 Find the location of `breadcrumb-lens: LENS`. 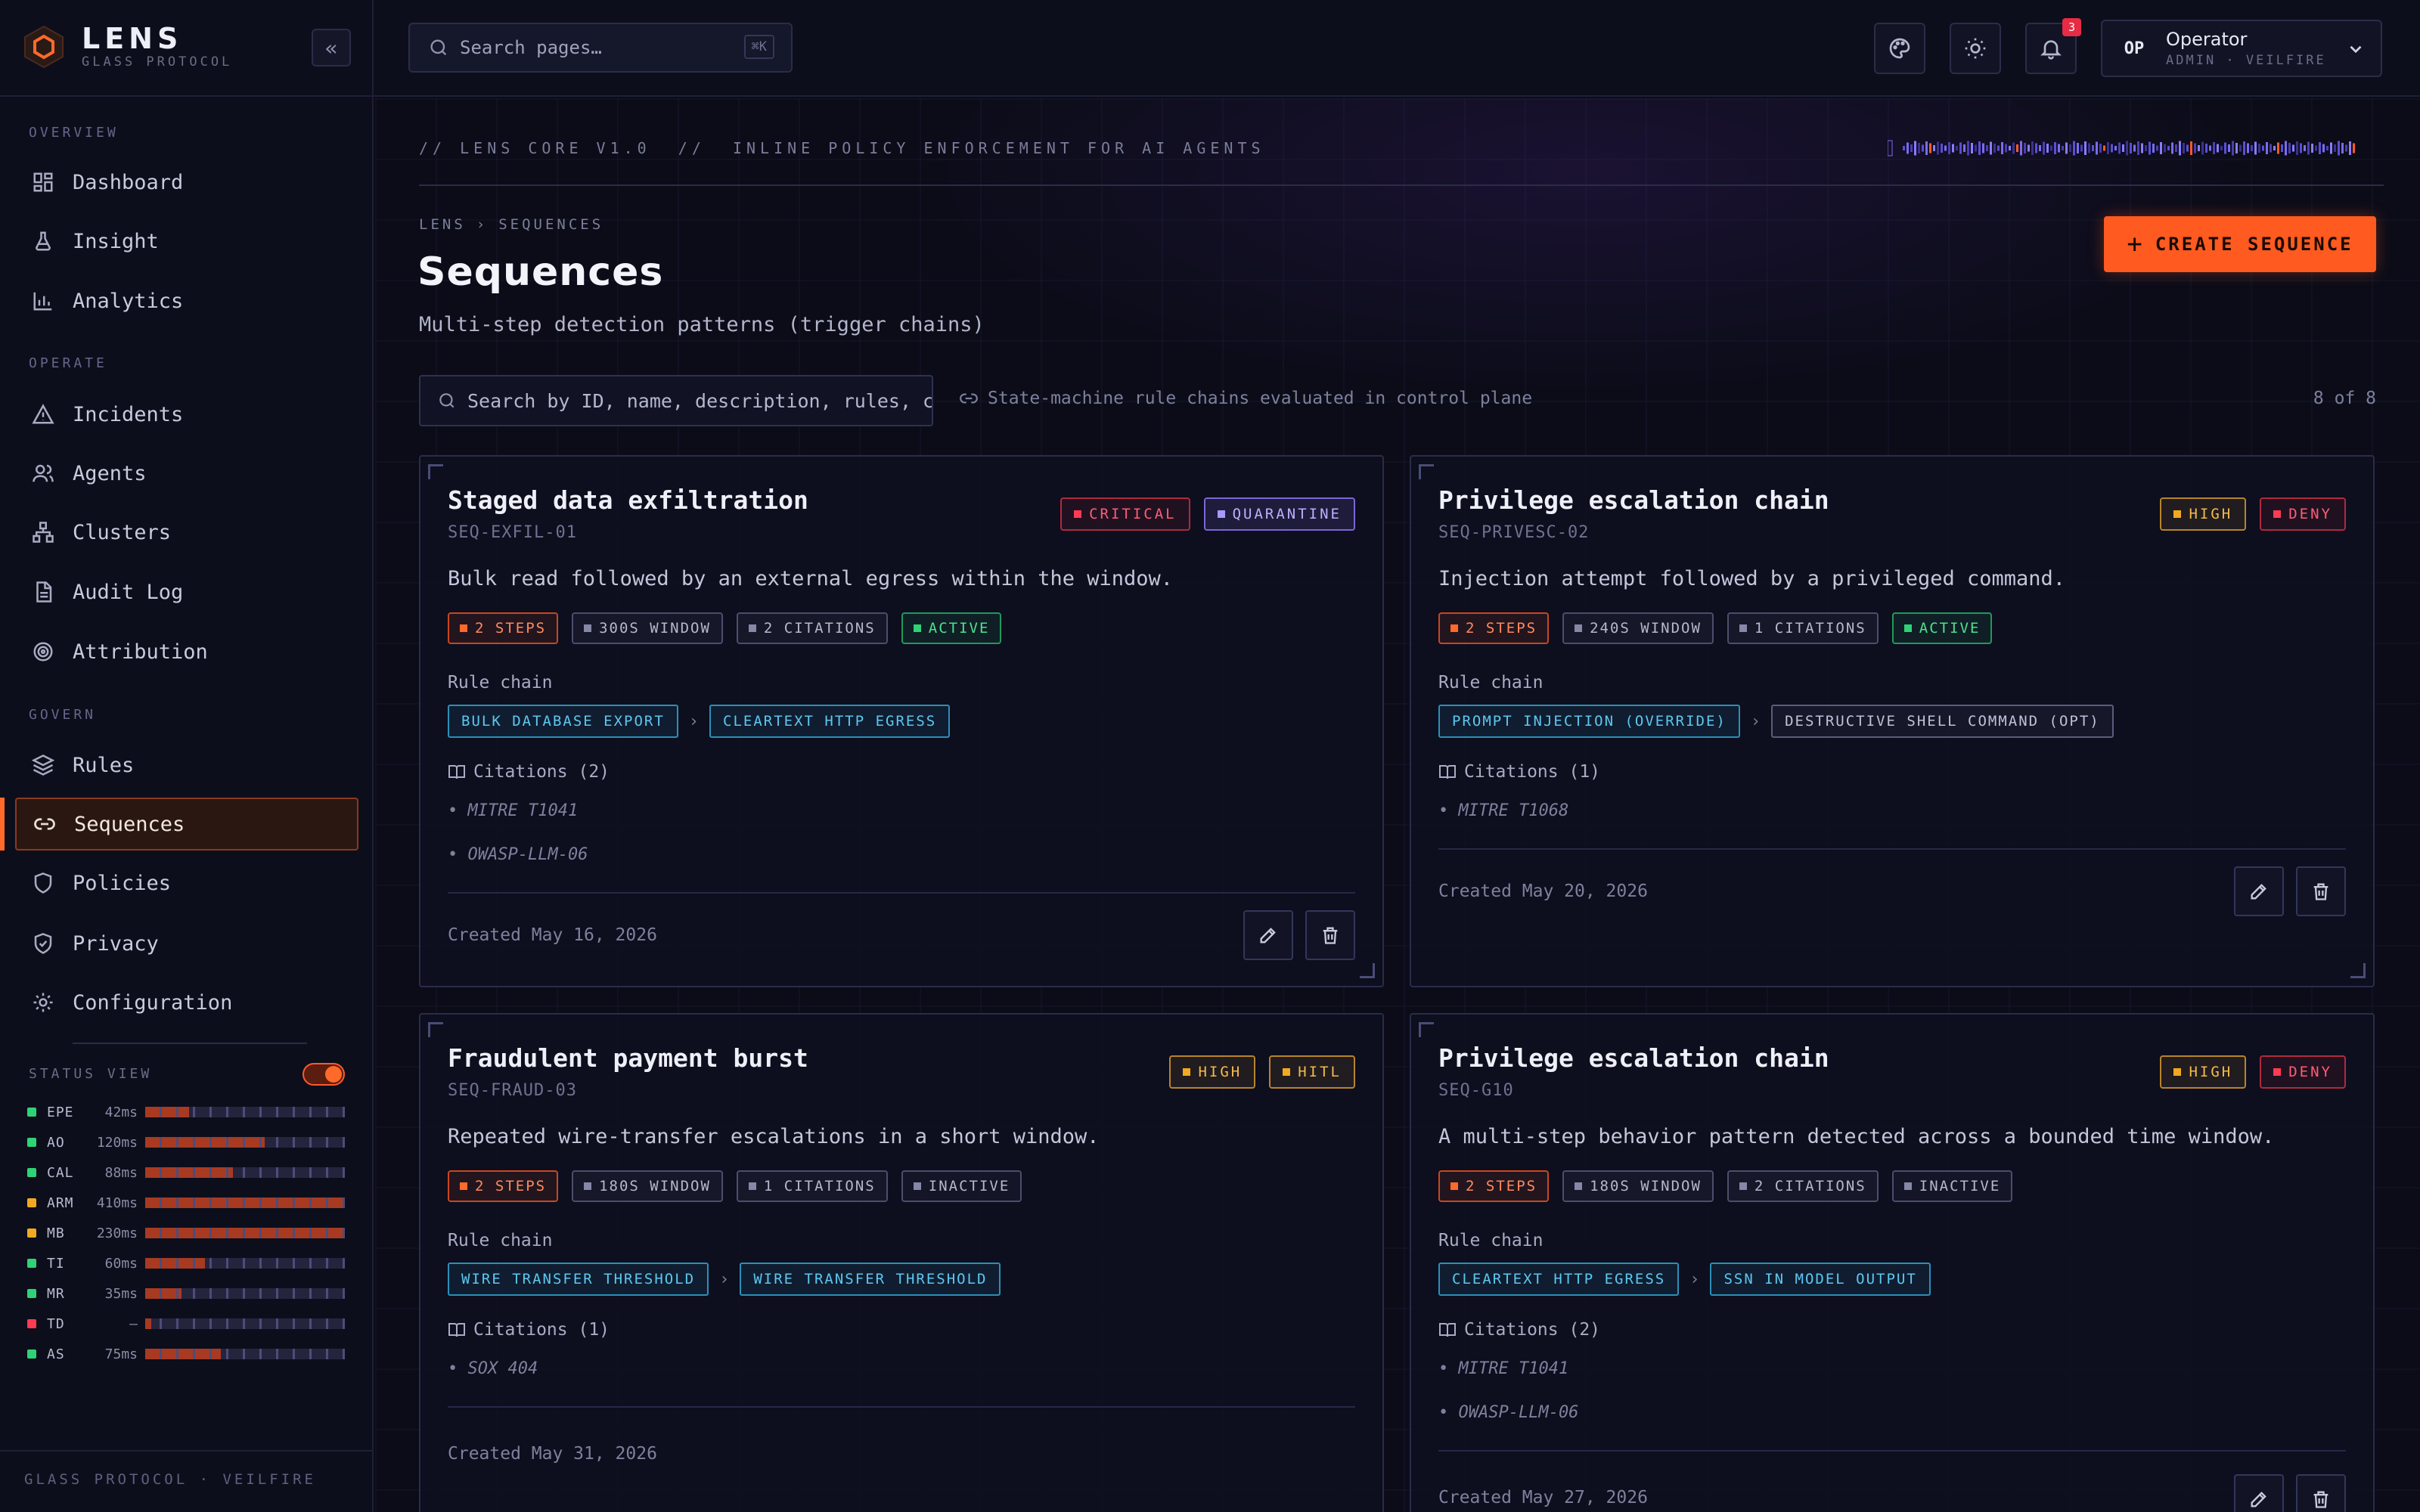

breadcrumb-lens: LENS is located at coordinates (442, 224).